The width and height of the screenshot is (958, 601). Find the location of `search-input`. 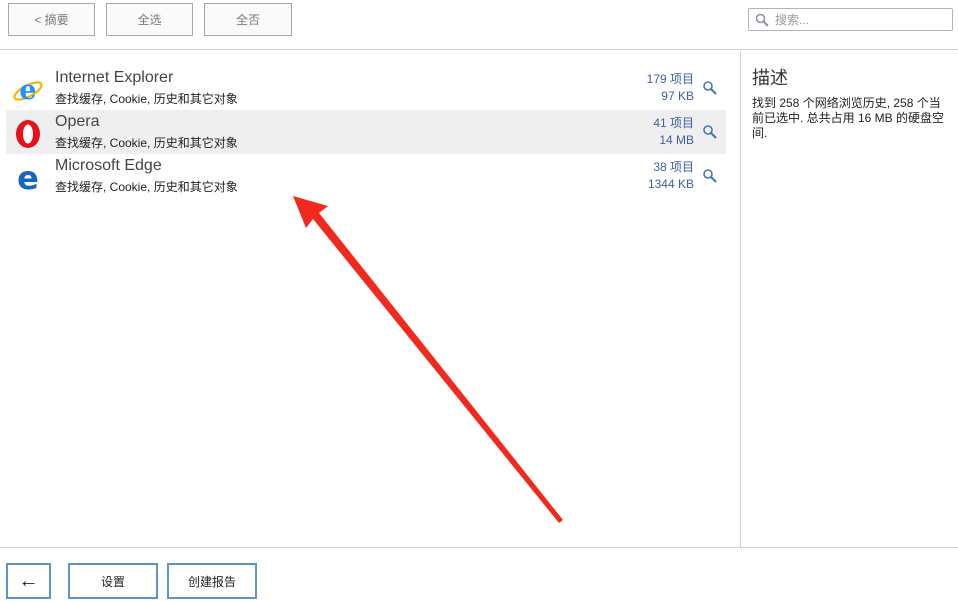

search-input is located at coordinates (860, 19).